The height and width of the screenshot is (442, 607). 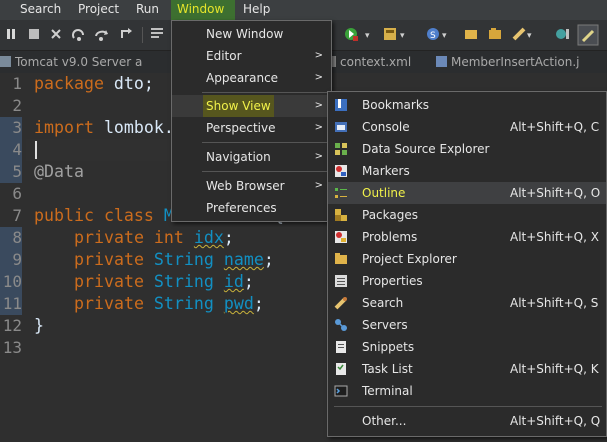 What do you see at coordinates (444, 36) in the screenshot?
I see `open-type-dropdown-icon: ▾` at bounding box center [444, 36].